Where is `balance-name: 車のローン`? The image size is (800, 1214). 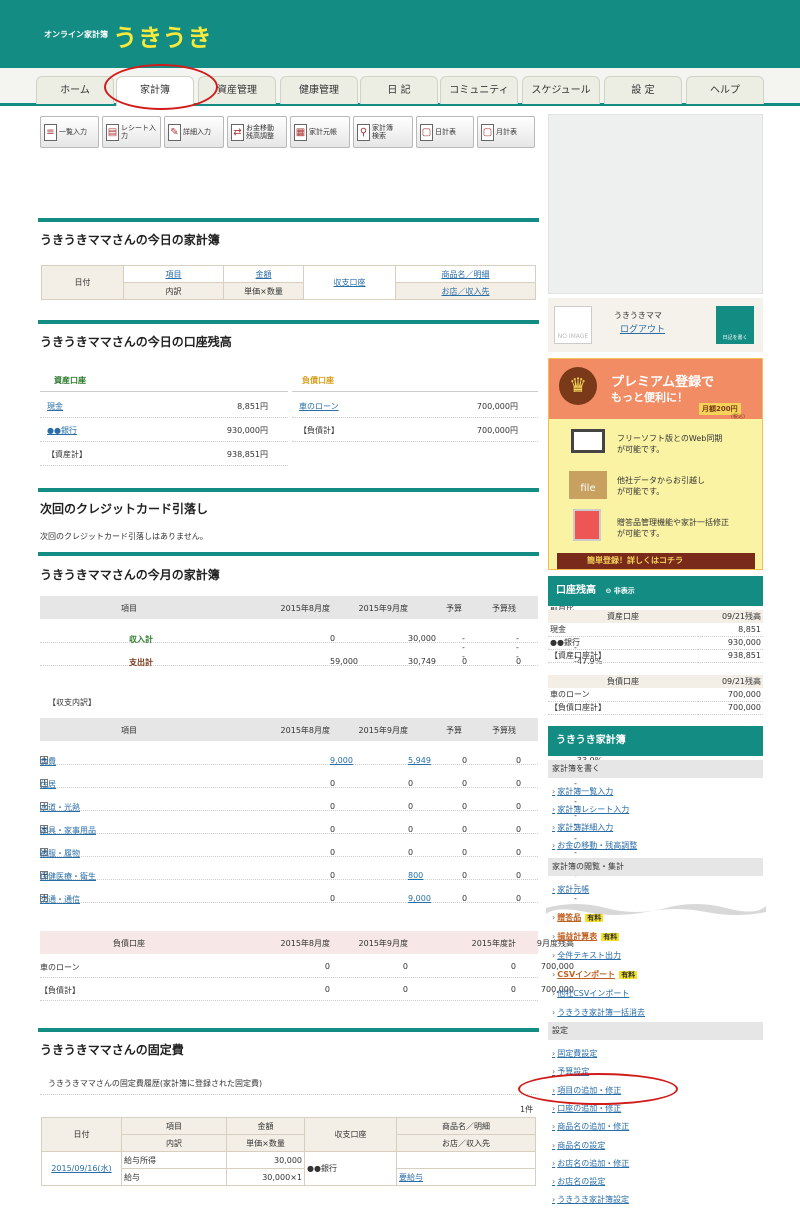
balance-name: 車のローン is located at coordinates (319, 406).